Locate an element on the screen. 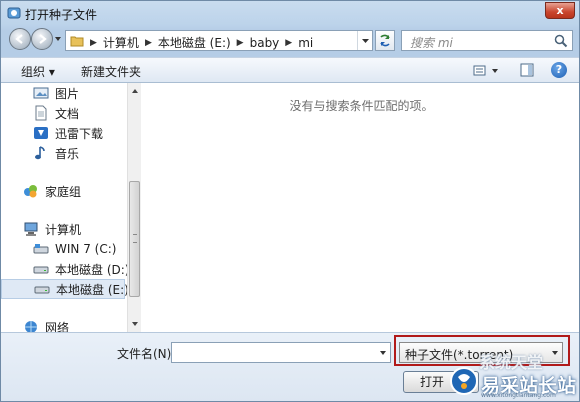 Image resolution: width=580 pixels, height=402 pixels. forward-button is located at coordinates (42, 39).